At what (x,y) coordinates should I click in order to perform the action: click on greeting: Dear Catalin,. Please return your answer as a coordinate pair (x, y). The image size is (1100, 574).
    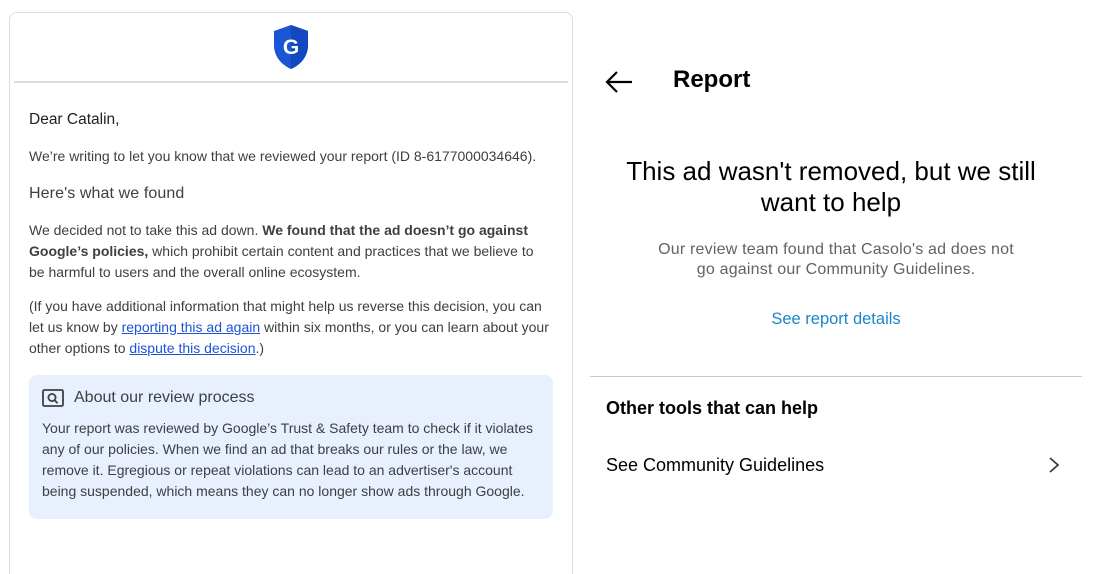
    Looking at the image, I should click on (74, 119).